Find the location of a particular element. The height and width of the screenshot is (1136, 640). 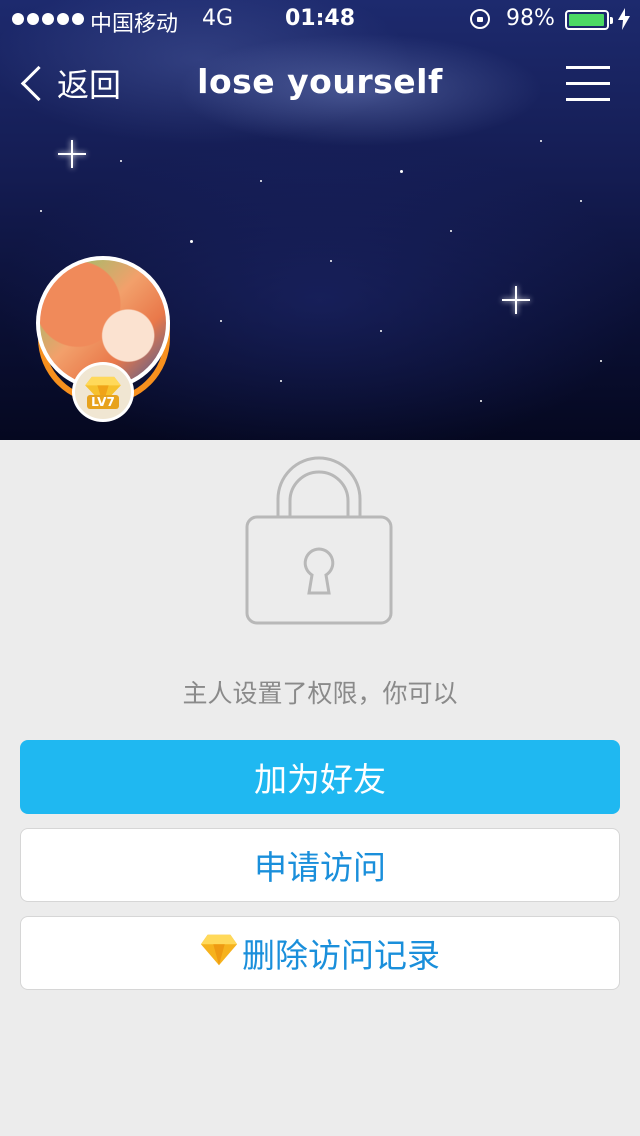

lock-icon is located at coordinates (319, 540).